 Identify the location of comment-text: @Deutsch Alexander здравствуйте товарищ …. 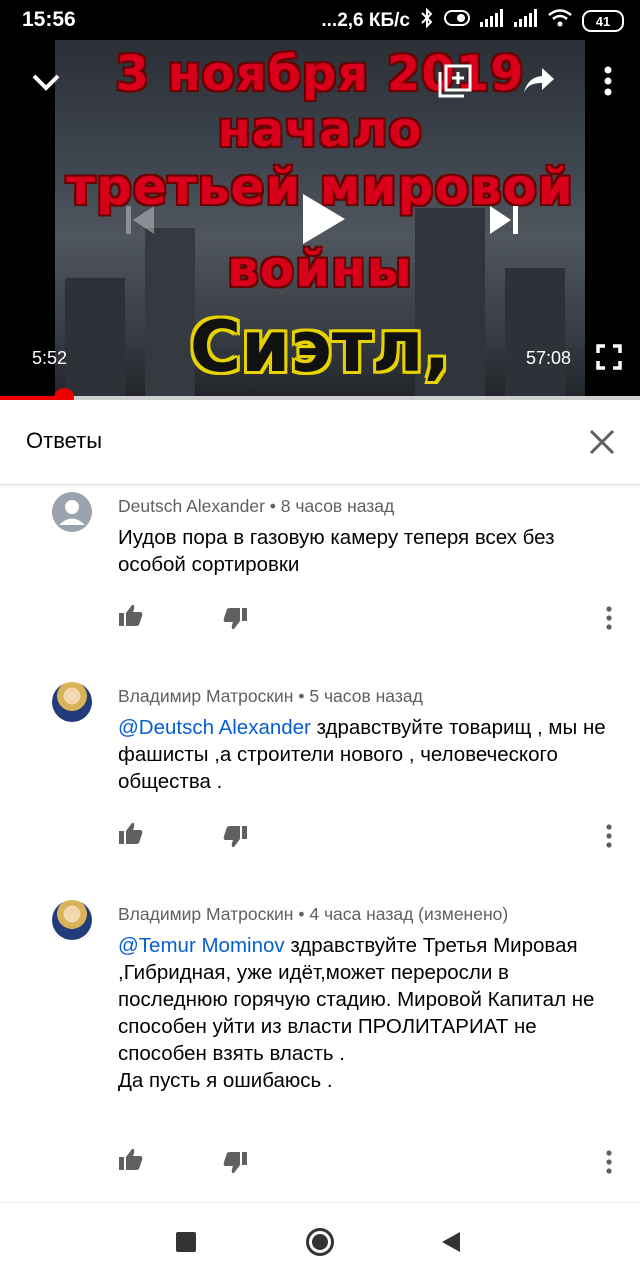
(363, 754).